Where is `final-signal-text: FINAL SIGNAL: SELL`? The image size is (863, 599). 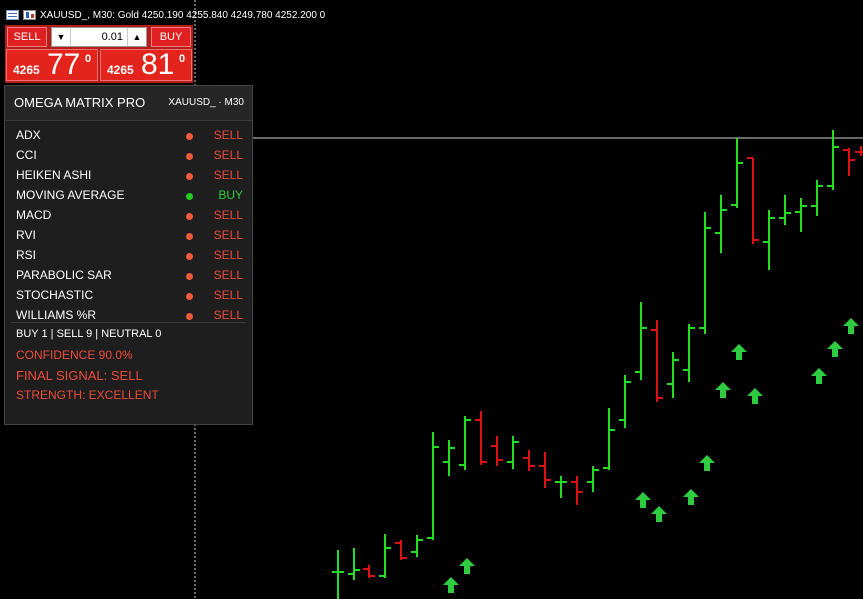
final-signal-text: FINAL SIGNAL: SELL is located at coordinates (79, 375).